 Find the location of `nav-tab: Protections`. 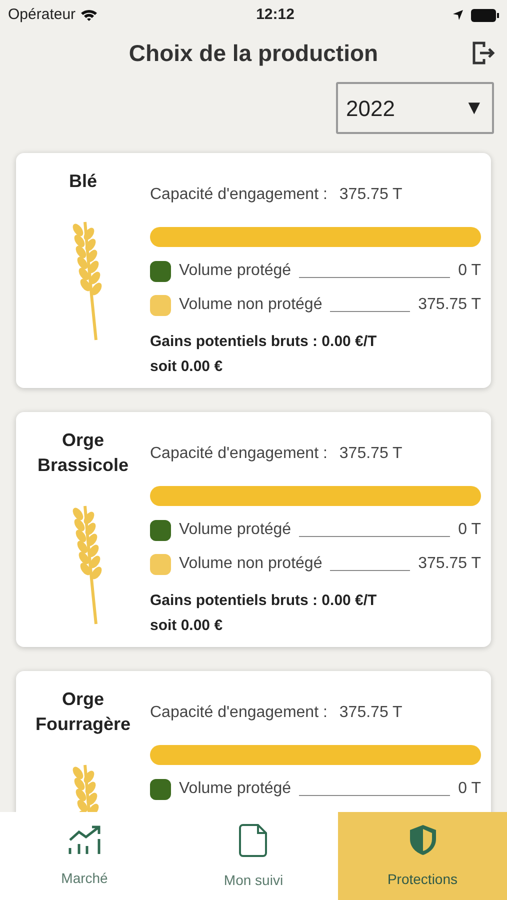

nav-tab: Protections is located at coordinates (422, 856).